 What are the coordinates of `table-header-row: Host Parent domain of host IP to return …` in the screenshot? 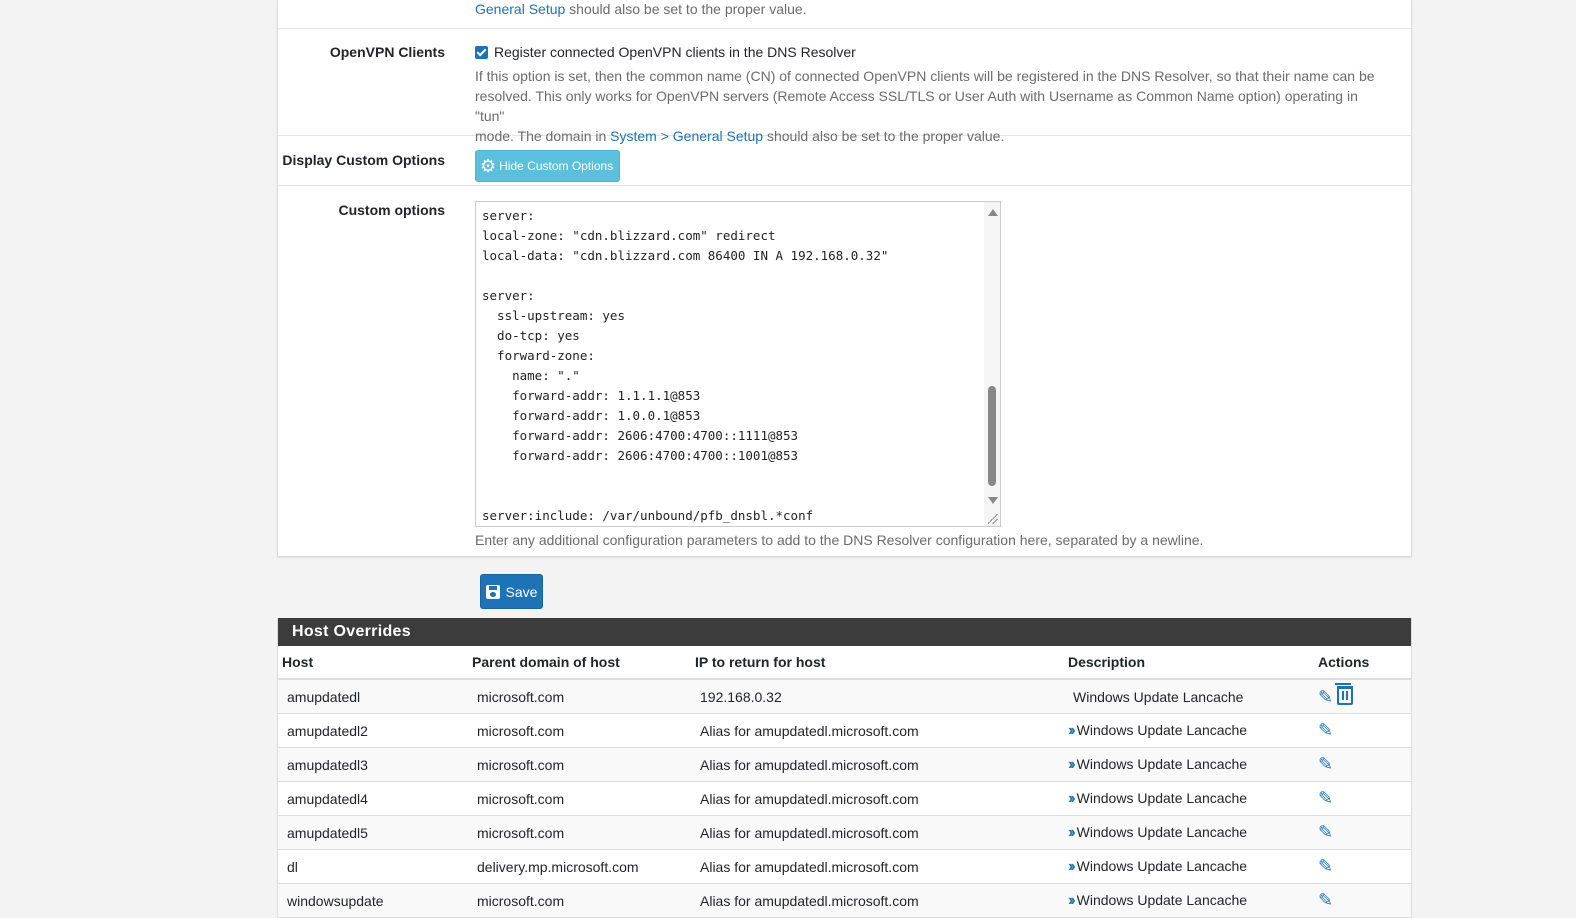 It's located at (844, 663).